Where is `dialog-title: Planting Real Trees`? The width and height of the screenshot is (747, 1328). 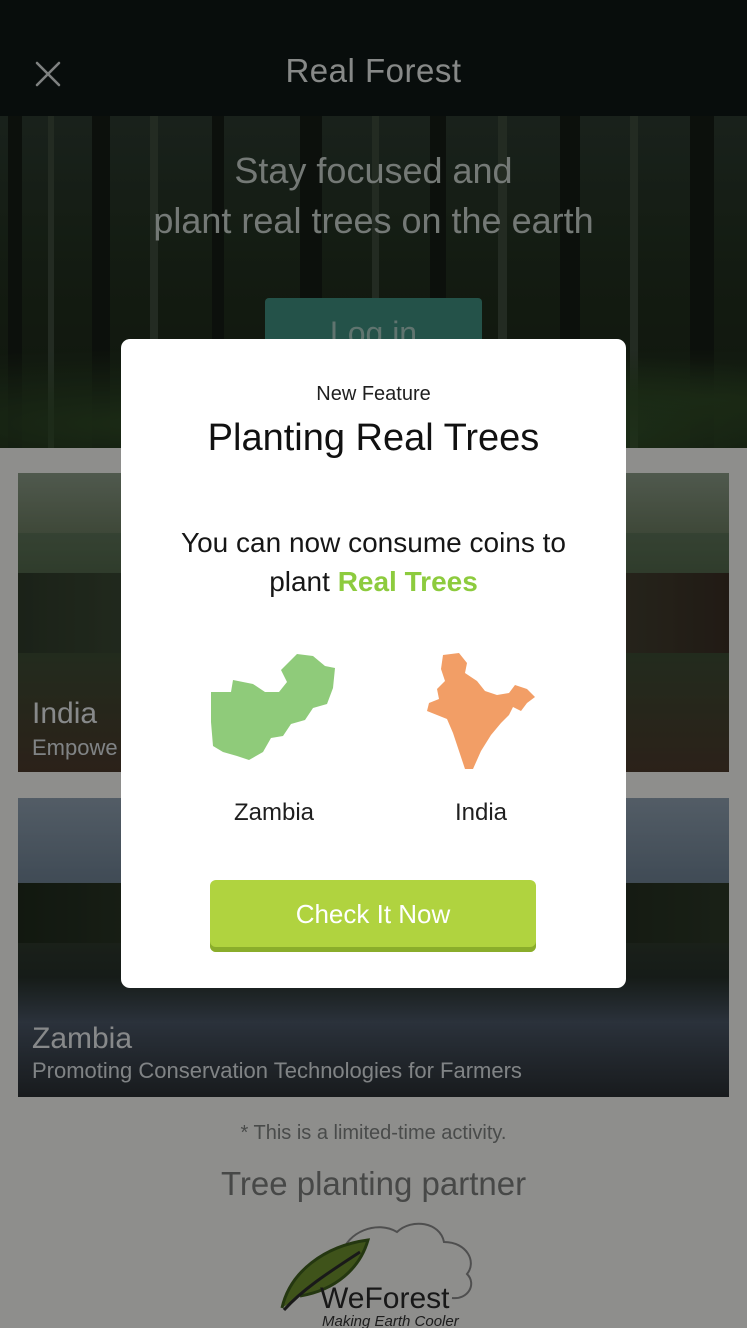 dialog-title: Planting Real Trees is located at coordinates (373, 438).